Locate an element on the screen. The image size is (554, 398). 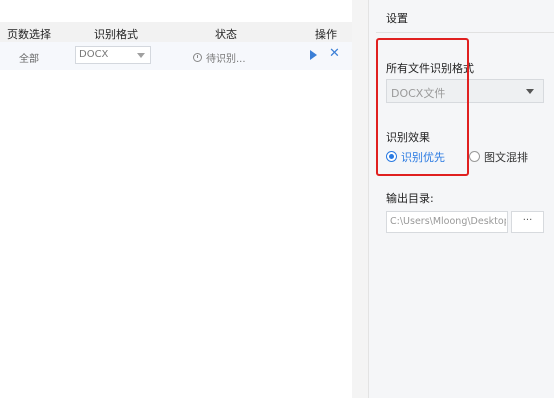
table-row: 全部 DOCX 待识别... ✕ is located at coordinates (176, 56).